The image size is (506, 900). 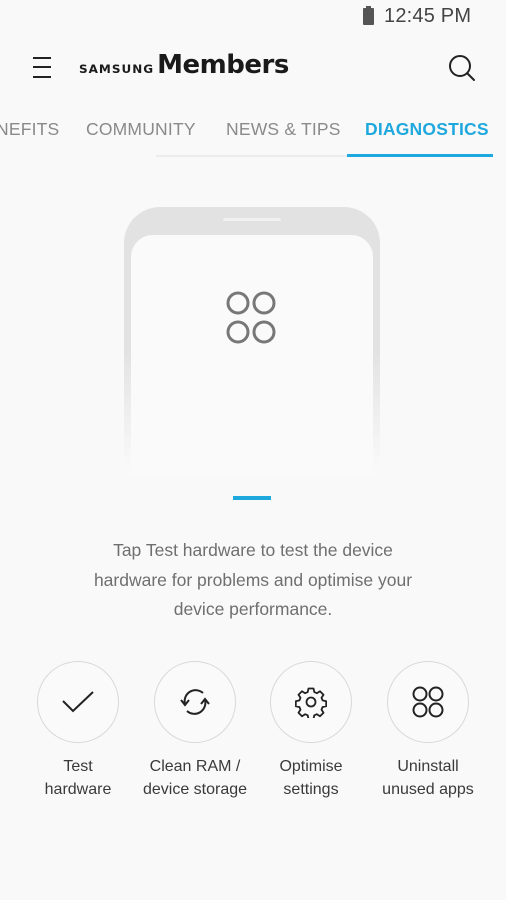 I want to click on test-hardware-button: Test hardware, so click(x=78, y=731).